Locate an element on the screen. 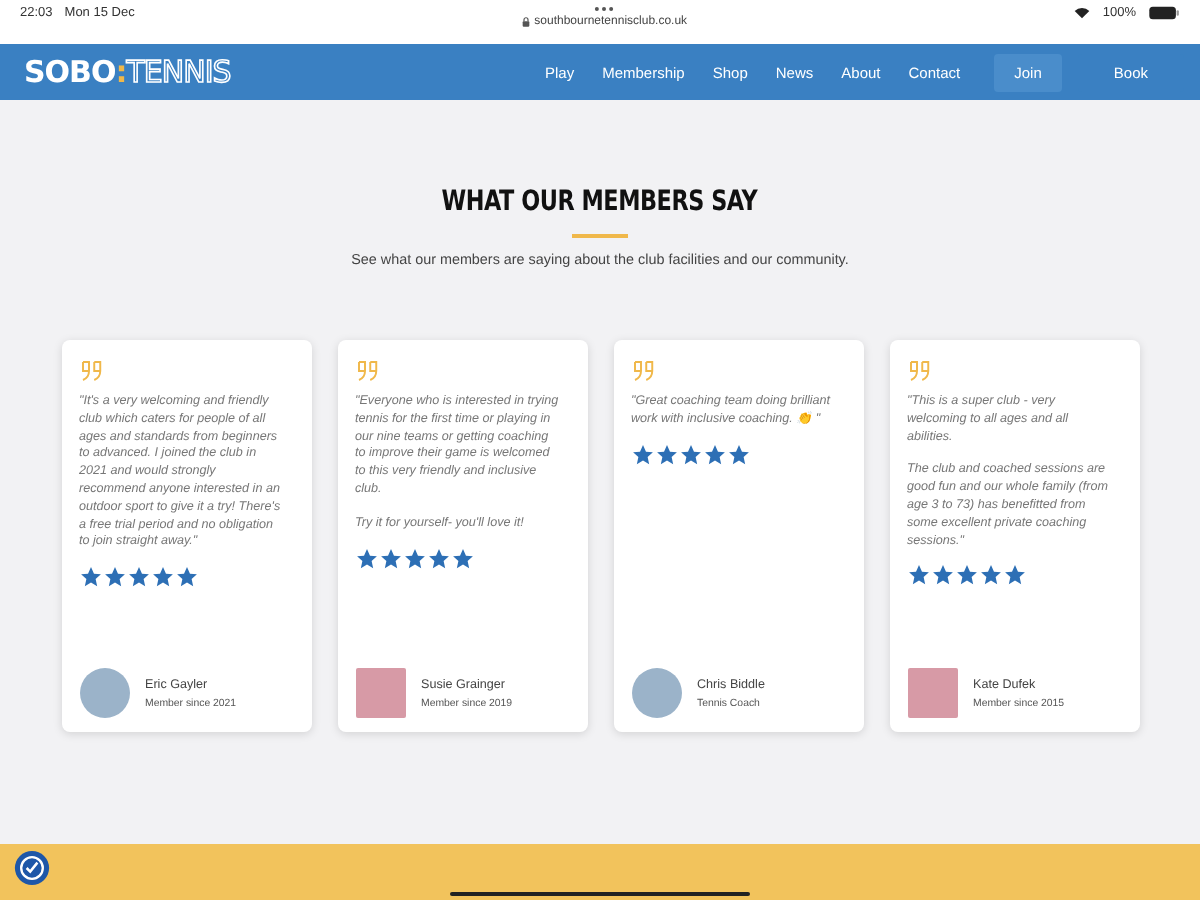  lock-icon is located at coordinates (526, 22).